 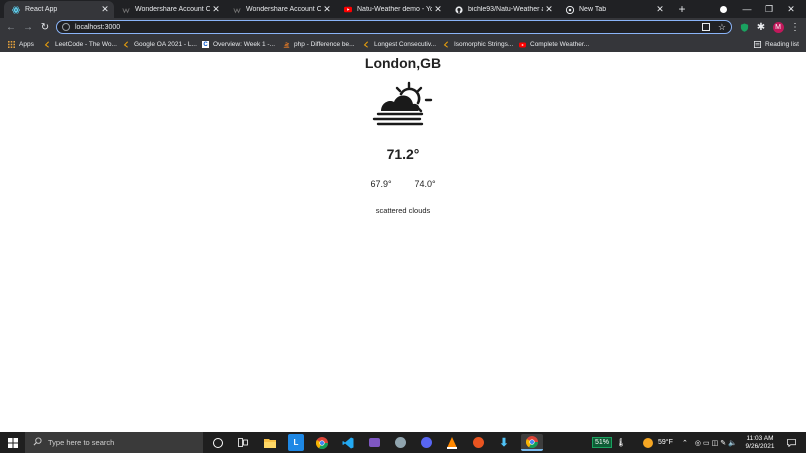 I want to click on clock-time: 11:03 AM, so click(x=760, y=438).